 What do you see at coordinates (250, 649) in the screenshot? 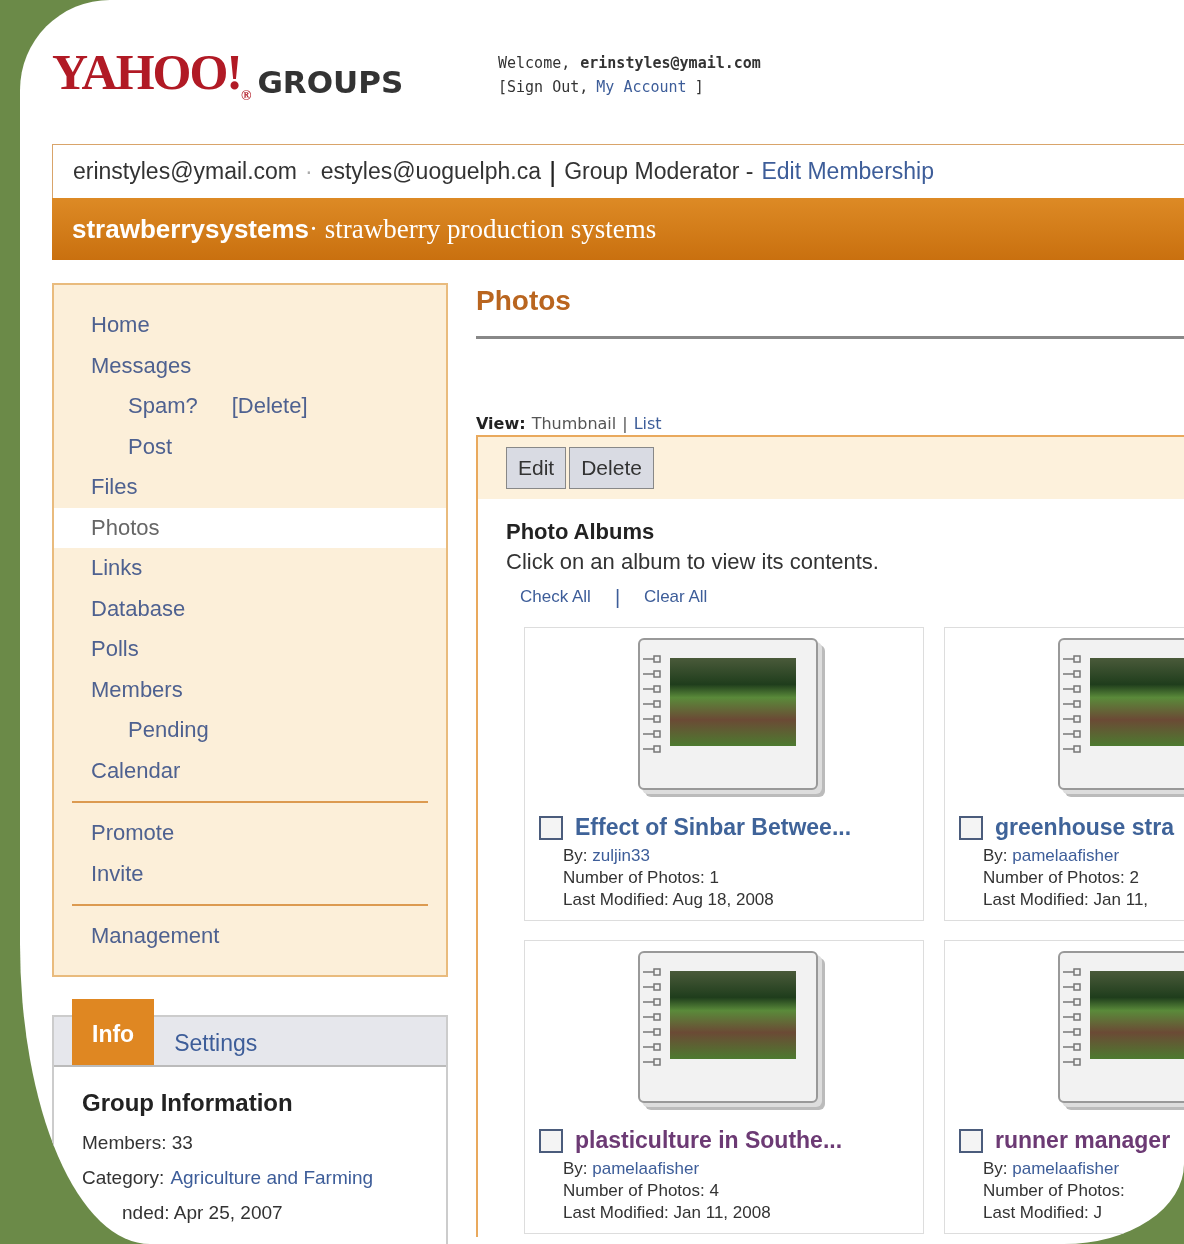
I see `sidebar-item: Polls` at bounding box center [250, 649].